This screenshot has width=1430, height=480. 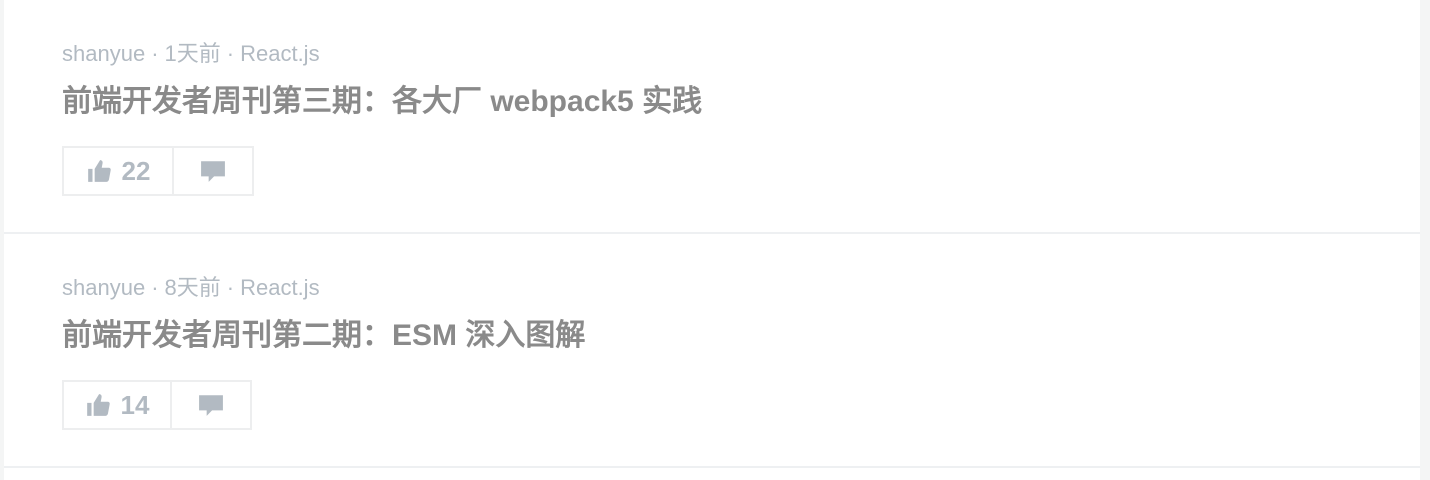 What do you see at coordinates (119, 171) in the screenshot?
I see `like-button: 22` at bounding box center [119, 171].